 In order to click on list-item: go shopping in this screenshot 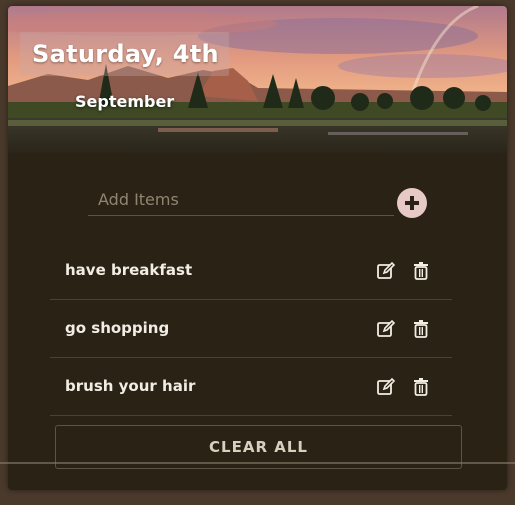, I will do `click(251, 329)`.